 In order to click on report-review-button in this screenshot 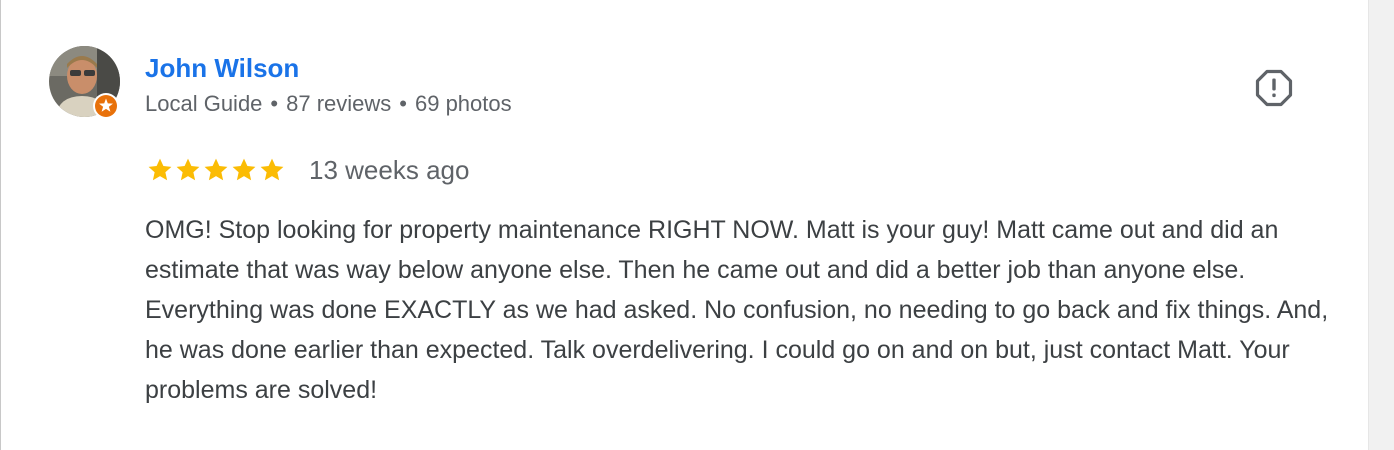, I will do `click(1274, 88)`.